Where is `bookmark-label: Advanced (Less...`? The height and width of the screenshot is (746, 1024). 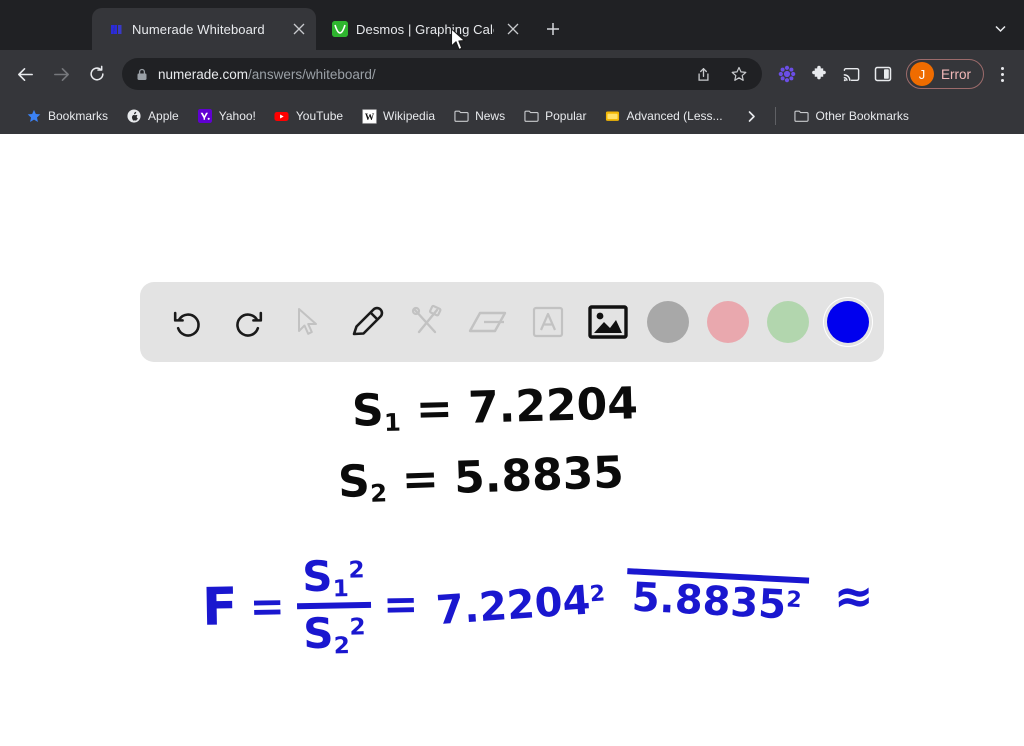 bookmark-label: Advanced (Less... is located at coordinates (674, 116).